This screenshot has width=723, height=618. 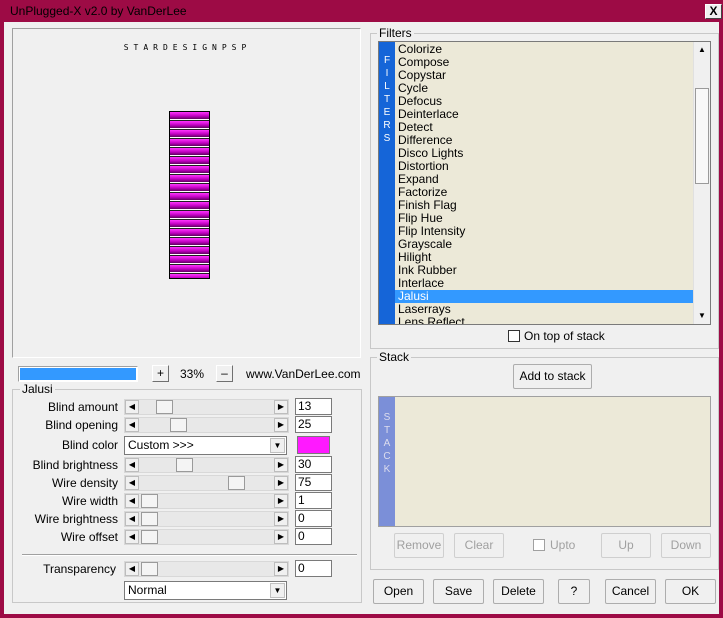 What do you see at coordinates (544, 461) in the screenshot?
I see `stack-list-frame: STACK` at bounding box center [544, 461].